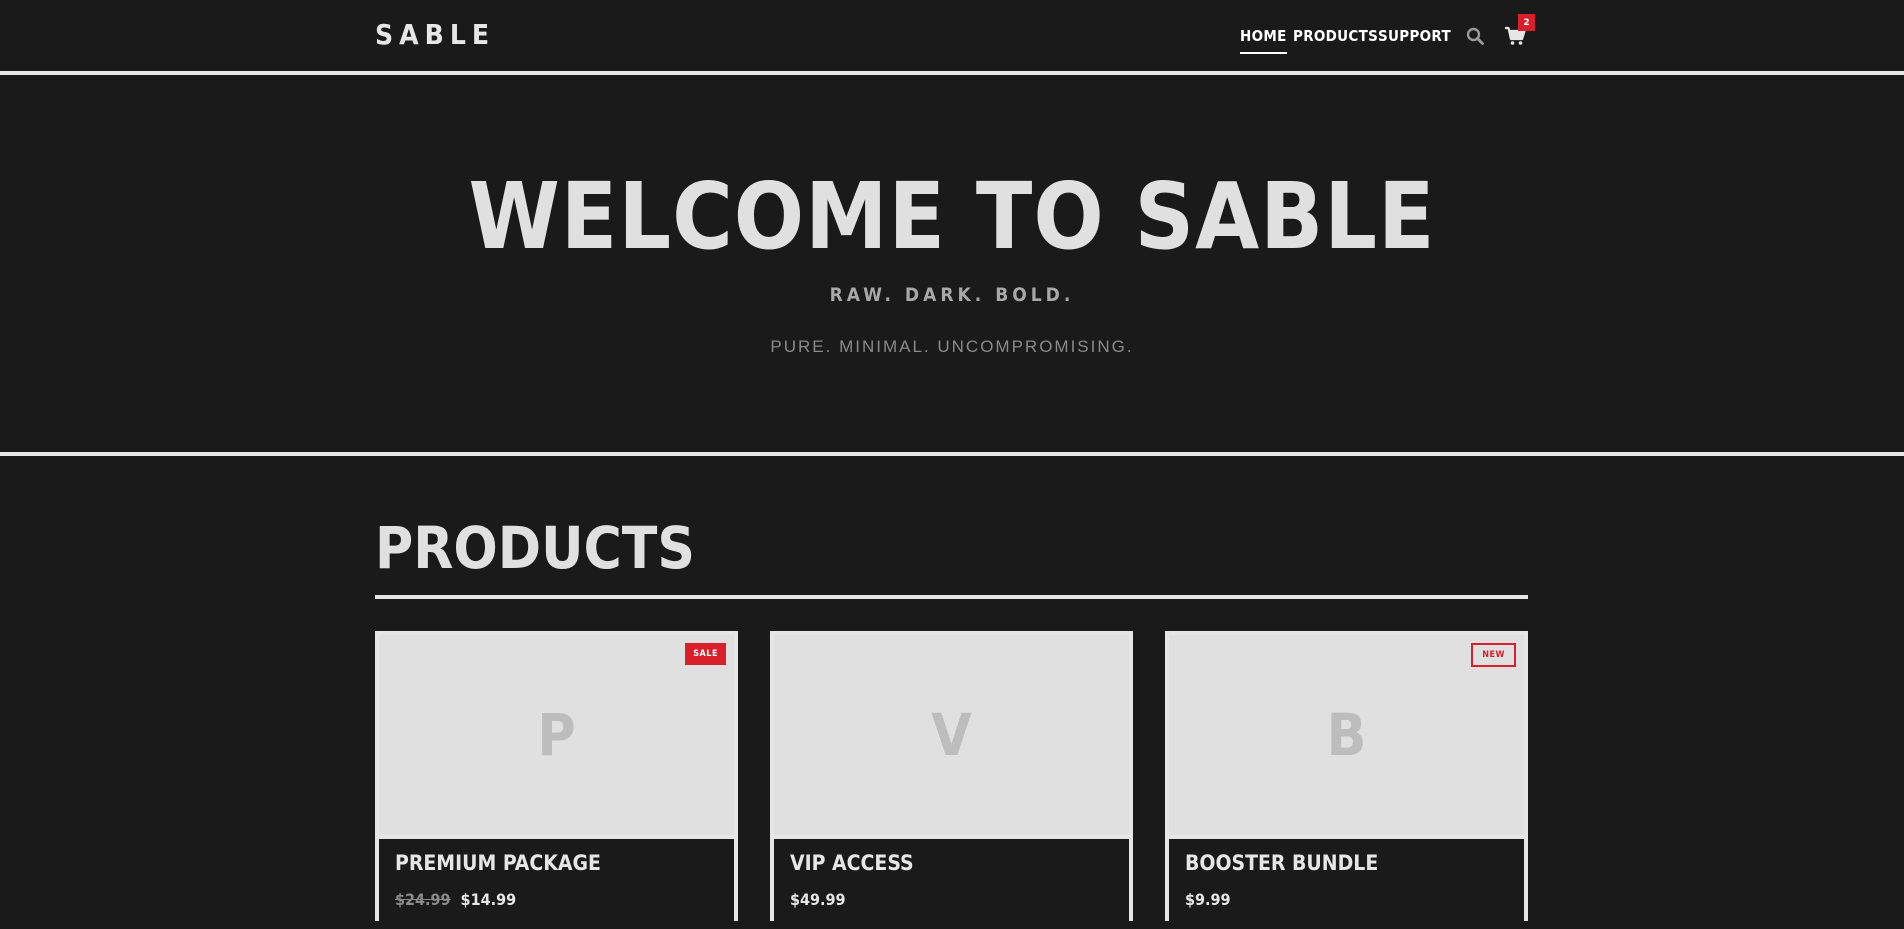 This screenshot has height=929, width=1904. I want to click on section-divider, so click(951, 597).